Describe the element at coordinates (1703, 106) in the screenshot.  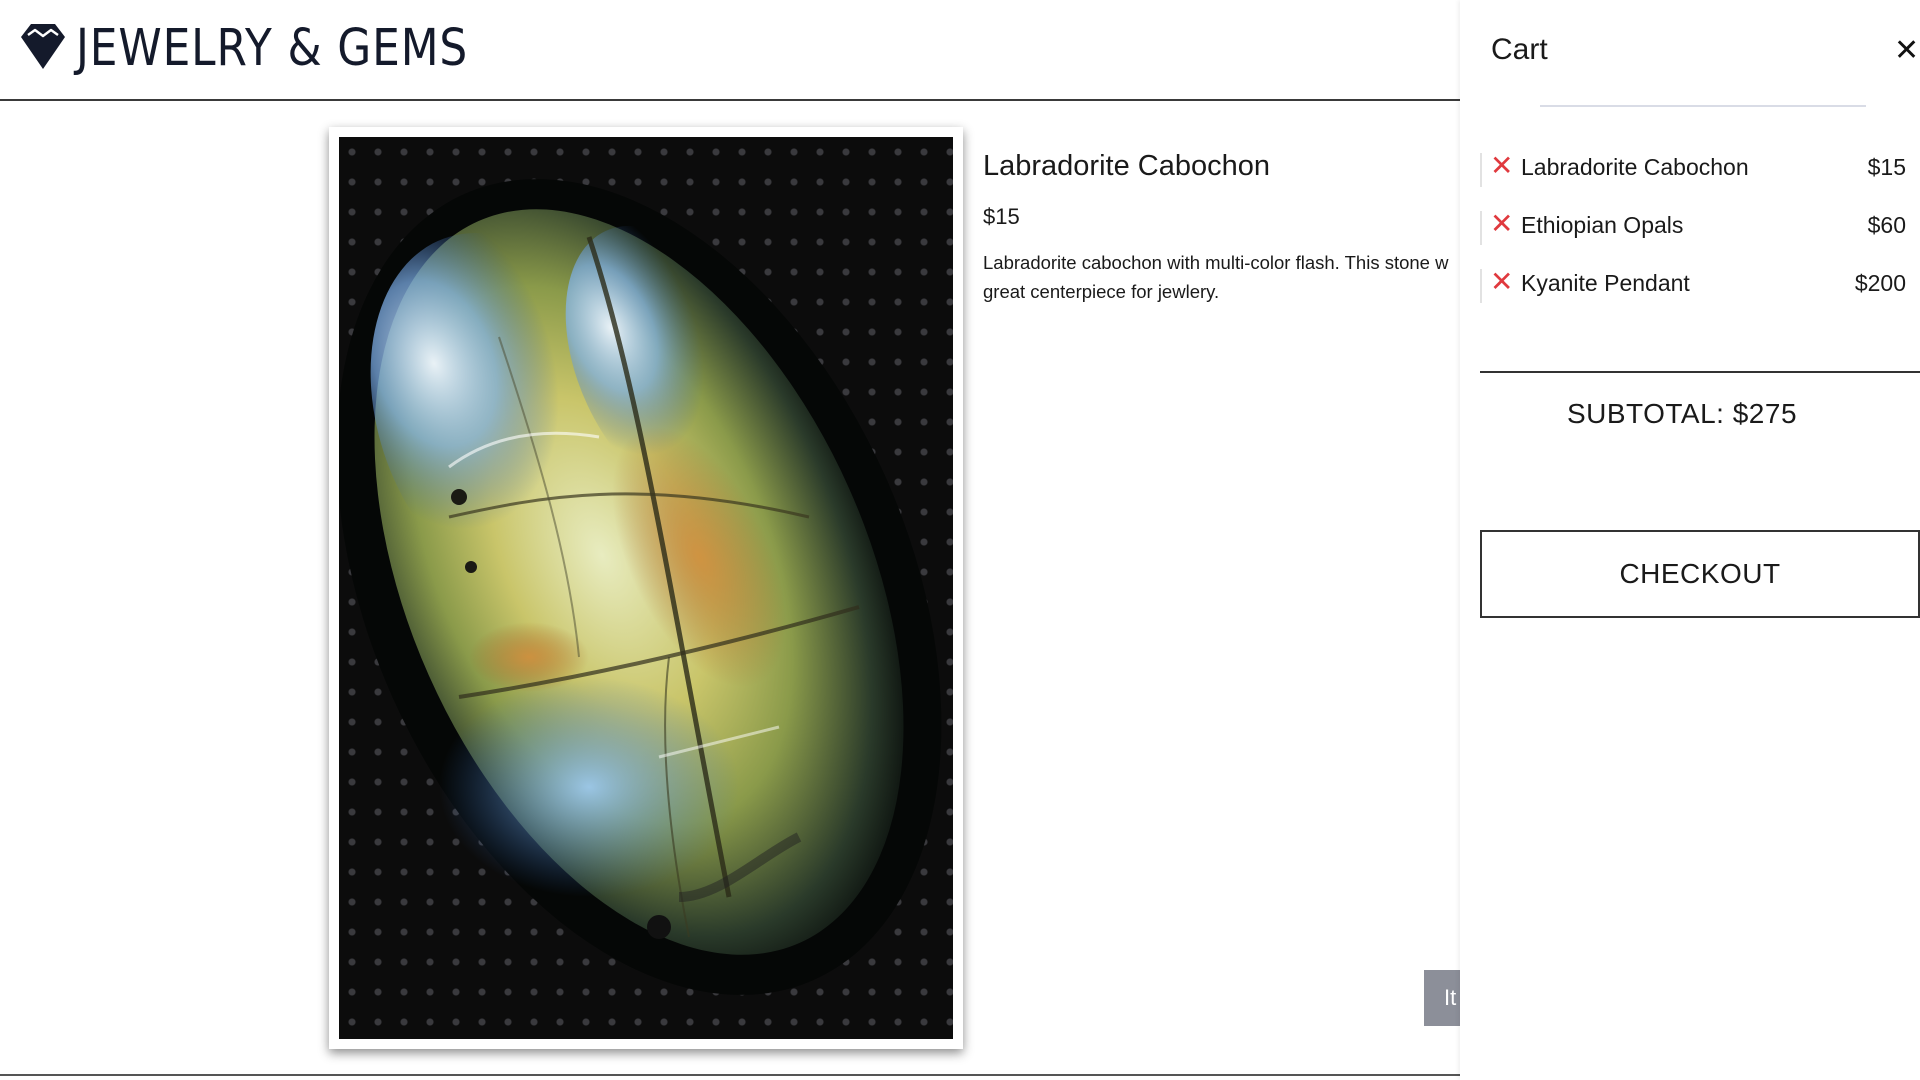
I see `cart-title-divider` at that location.